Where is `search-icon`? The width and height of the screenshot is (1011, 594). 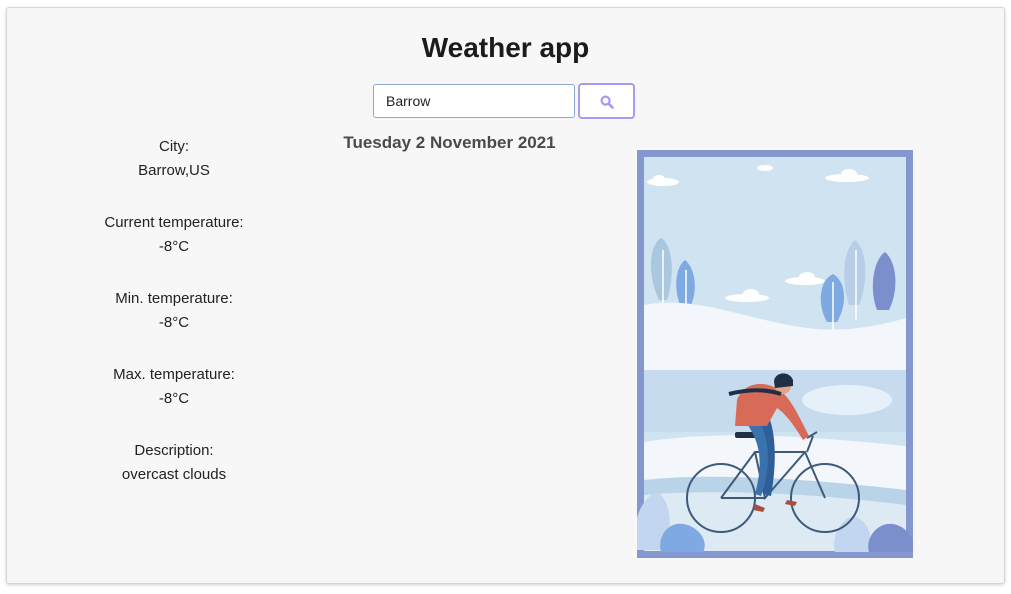
search-icon is located at coordinates (607, 102).